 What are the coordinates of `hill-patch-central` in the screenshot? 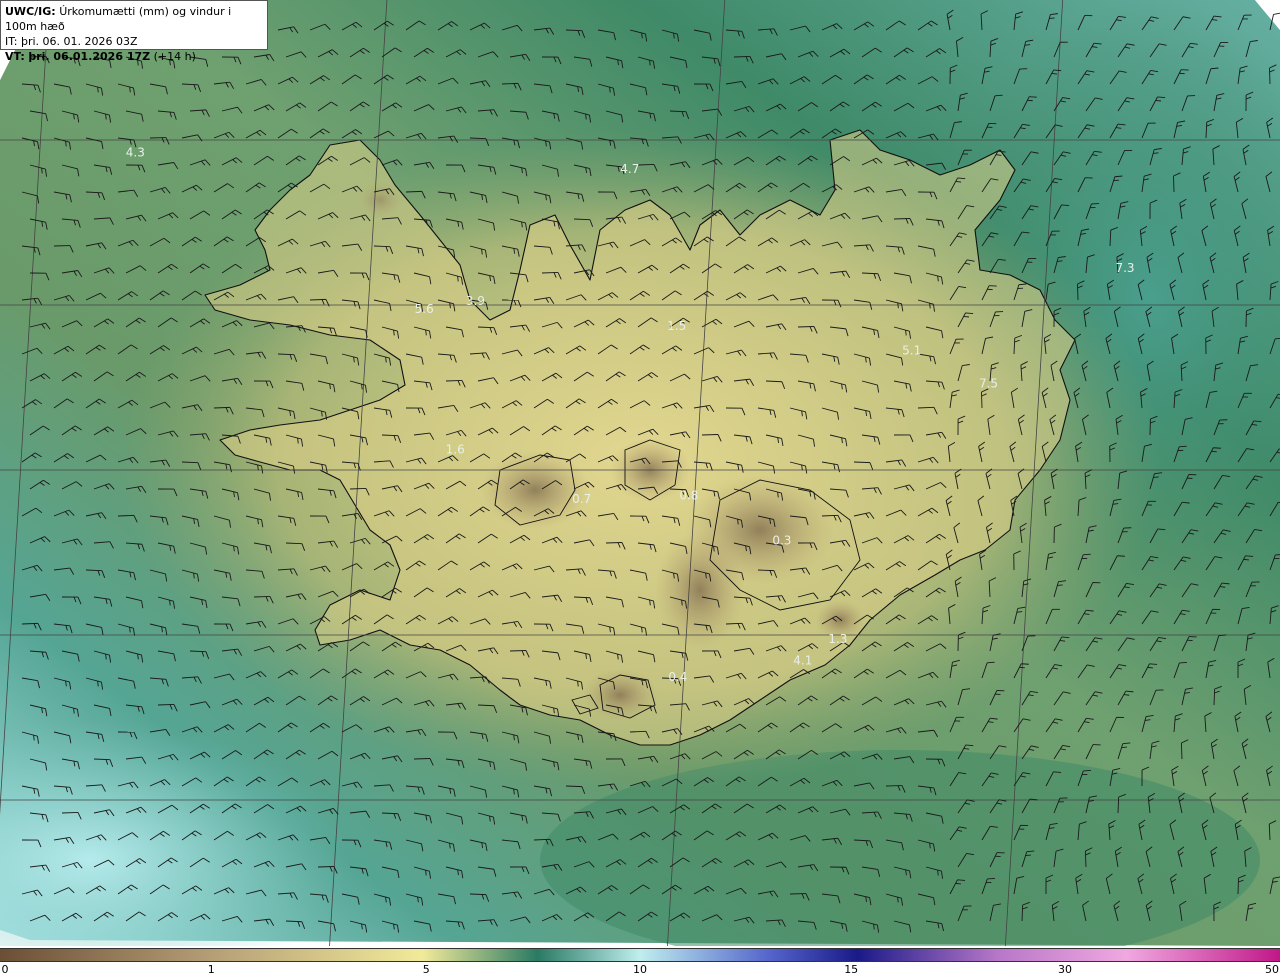 It's located at (700, 590).